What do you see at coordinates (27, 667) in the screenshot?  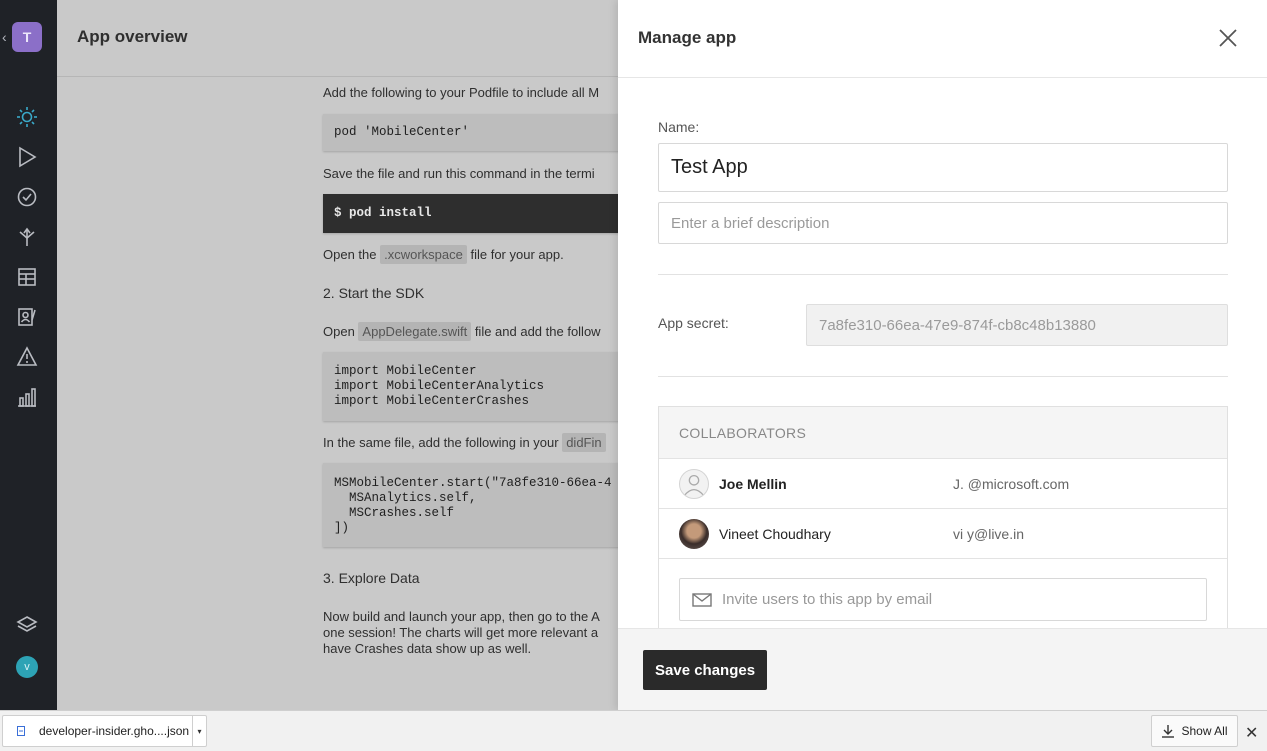 I see `user-avatar: v` at bounding box center [27, 667].